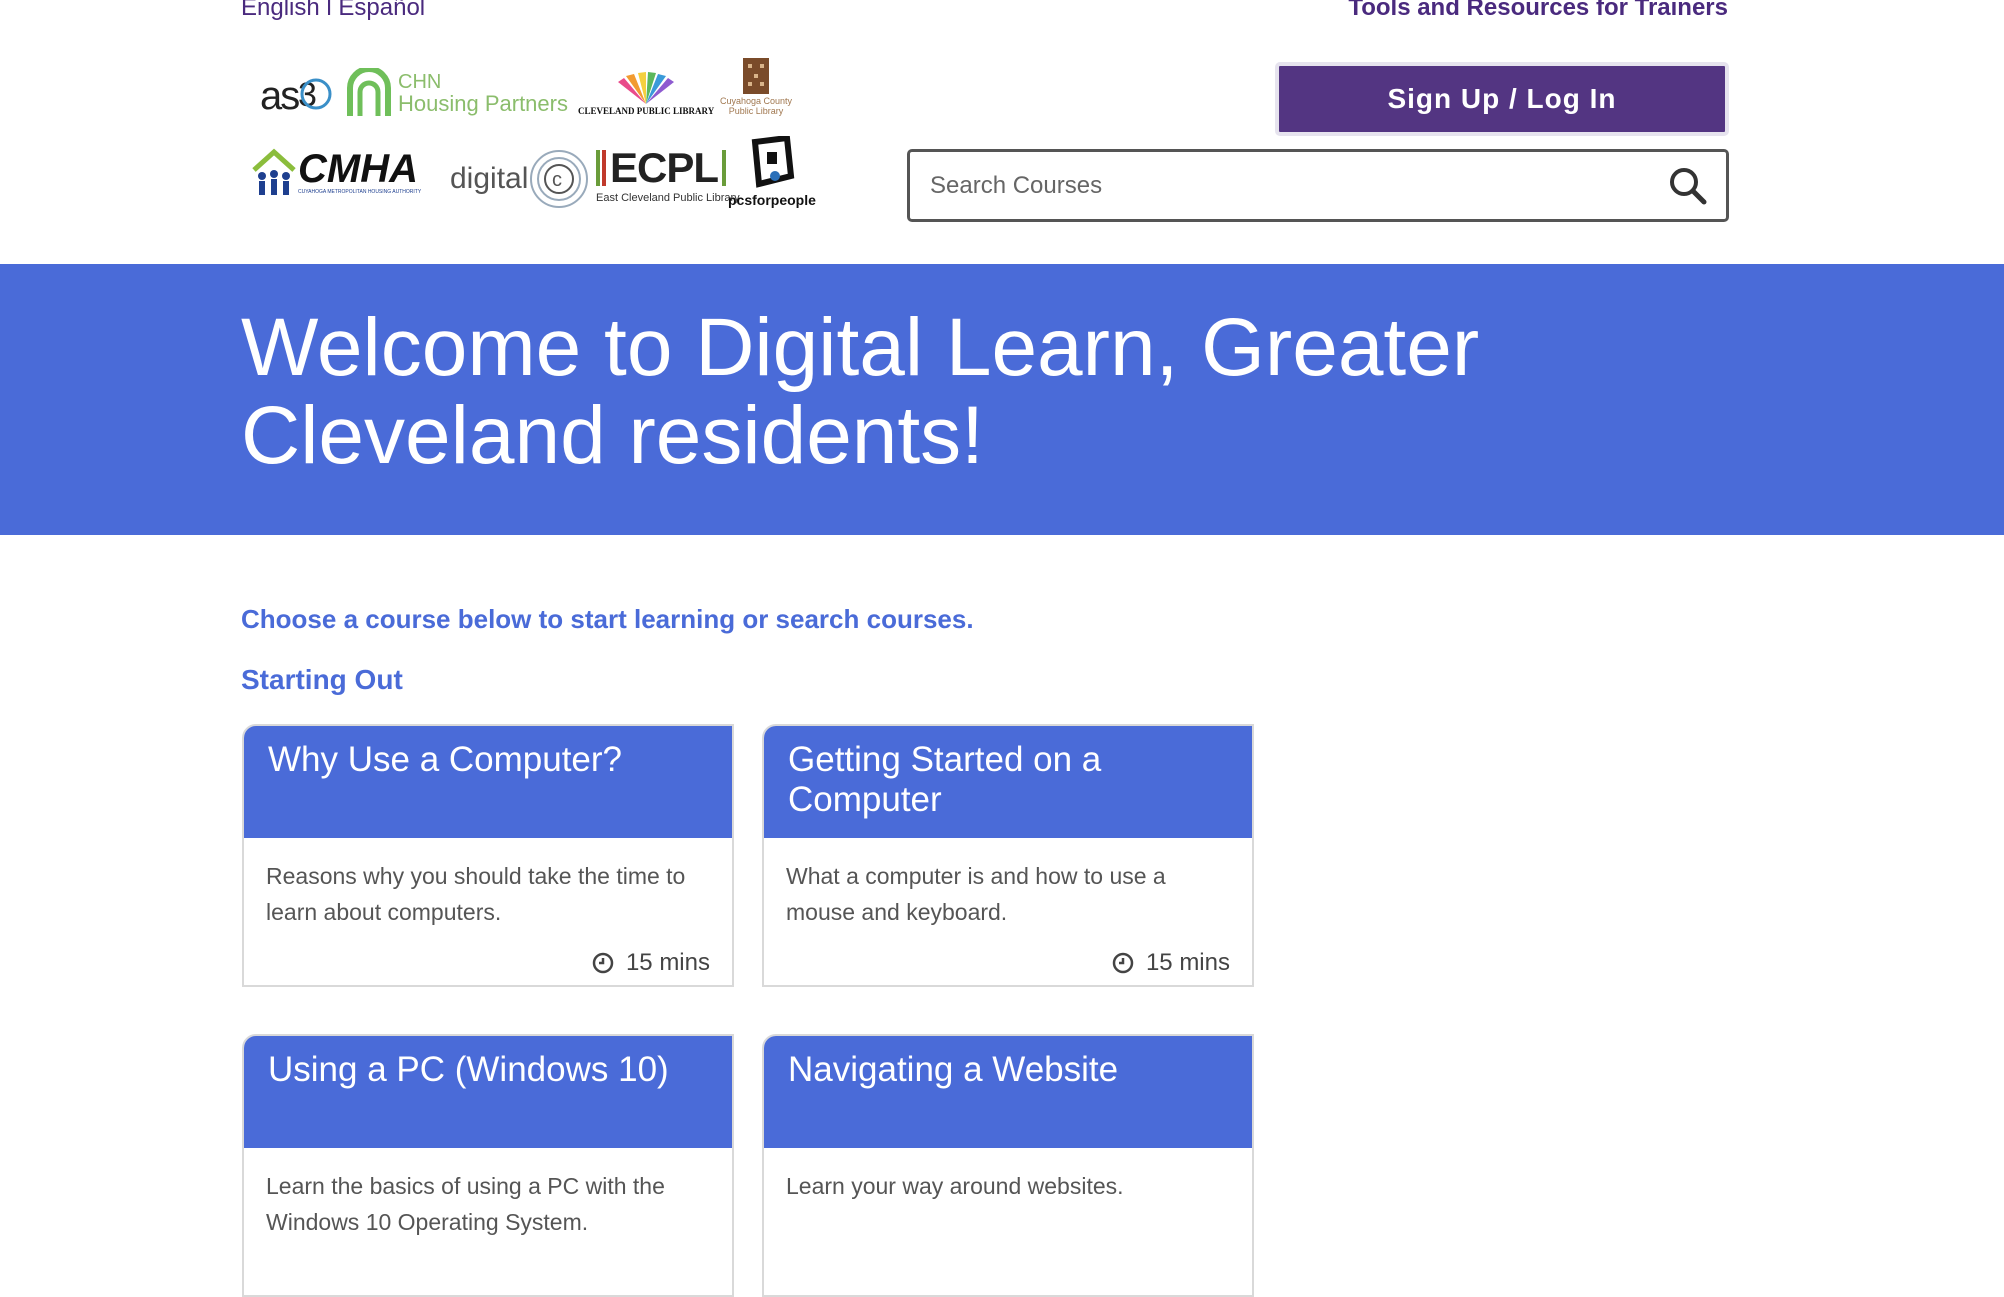 The image size is (2004, 1297). I want to click on cmha-house-icon, so click(274, 171).